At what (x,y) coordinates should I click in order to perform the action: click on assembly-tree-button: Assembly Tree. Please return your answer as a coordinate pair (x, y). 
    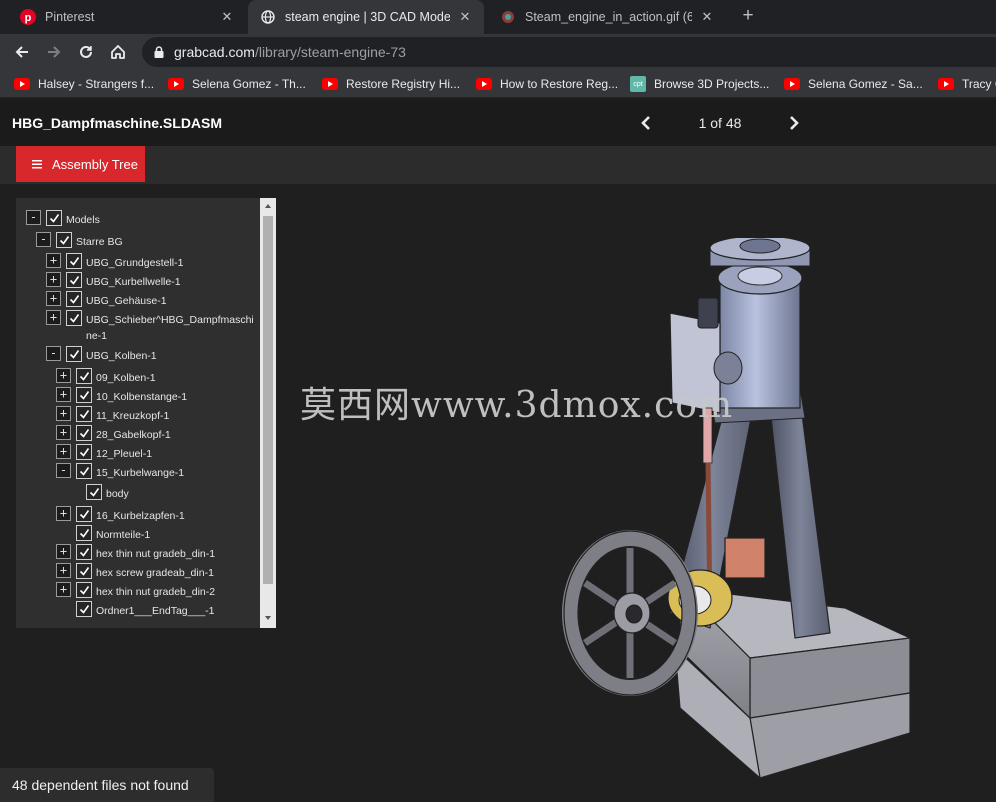
    Looking at the image, I should click on (80, 164).